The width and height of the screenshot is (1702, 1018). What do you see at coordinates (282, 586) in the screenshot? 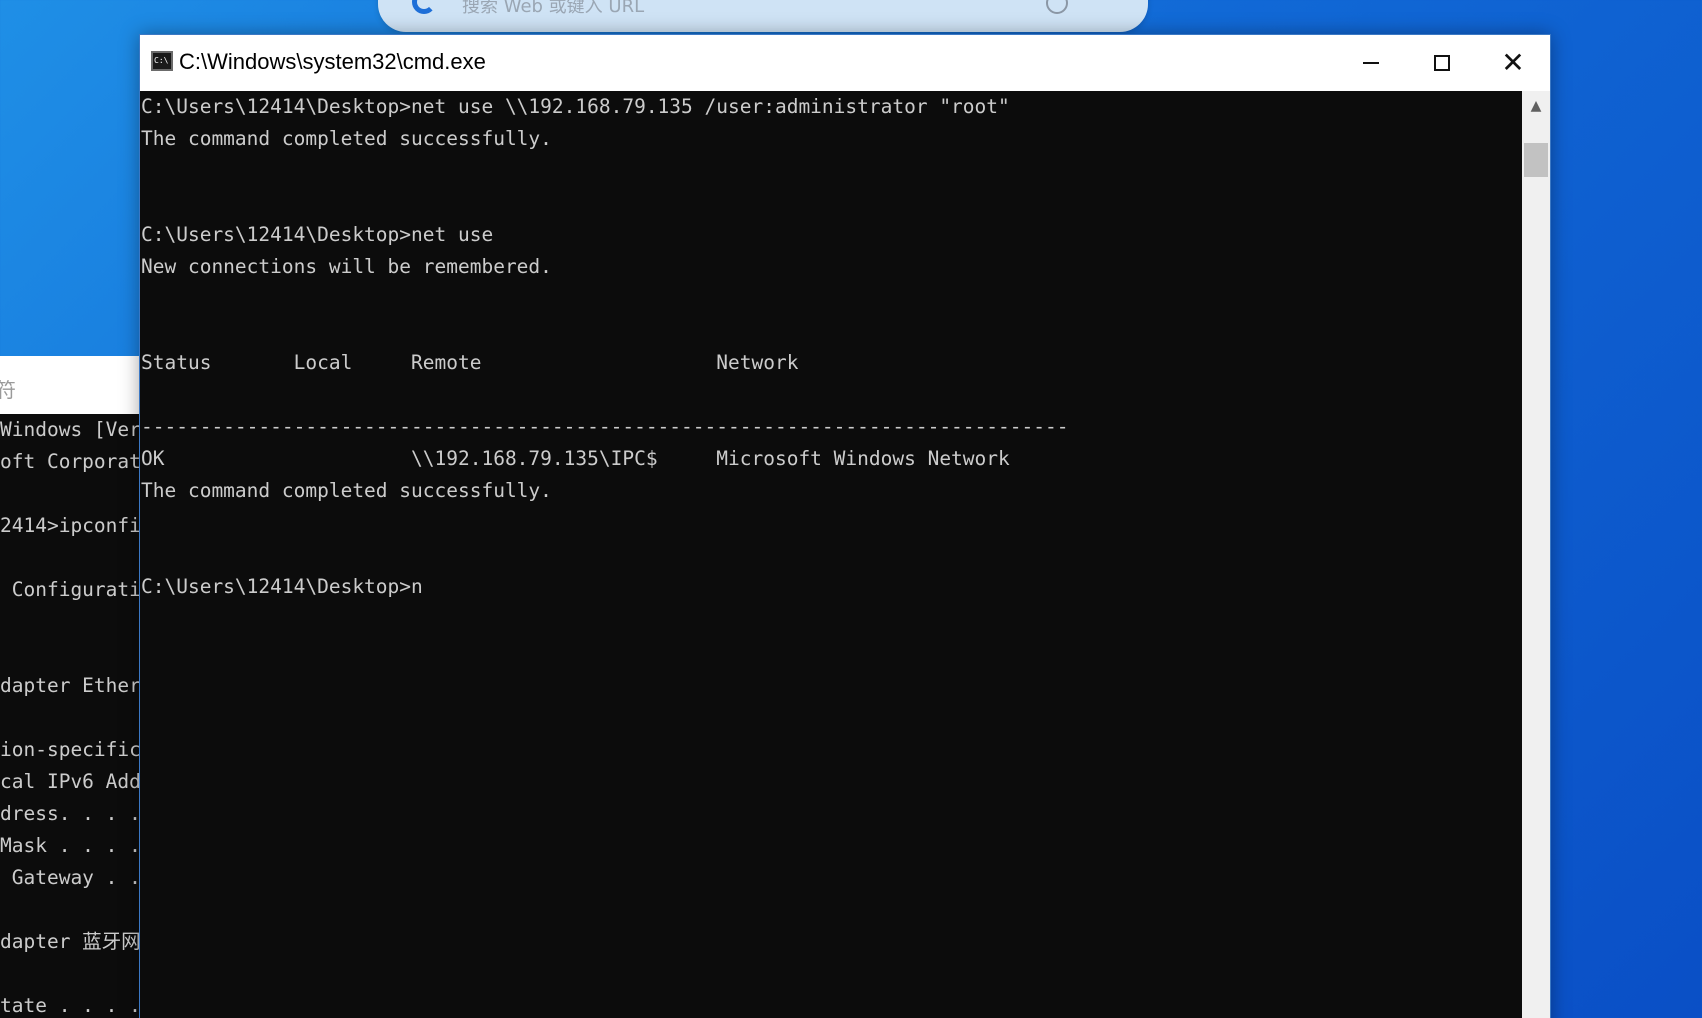
I see `console-line: C:\Users\12414\Desktop>n` at bounding box center [282, 586].